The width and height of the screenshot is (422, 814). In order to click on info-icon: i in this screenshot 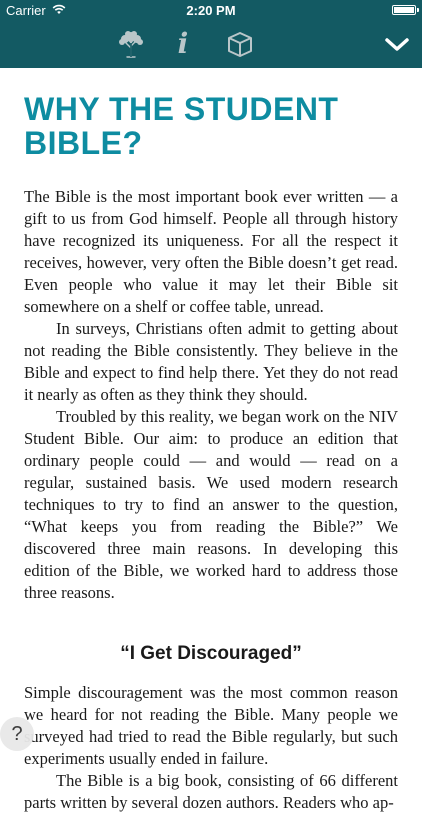, I will do `click(183, 44)`.